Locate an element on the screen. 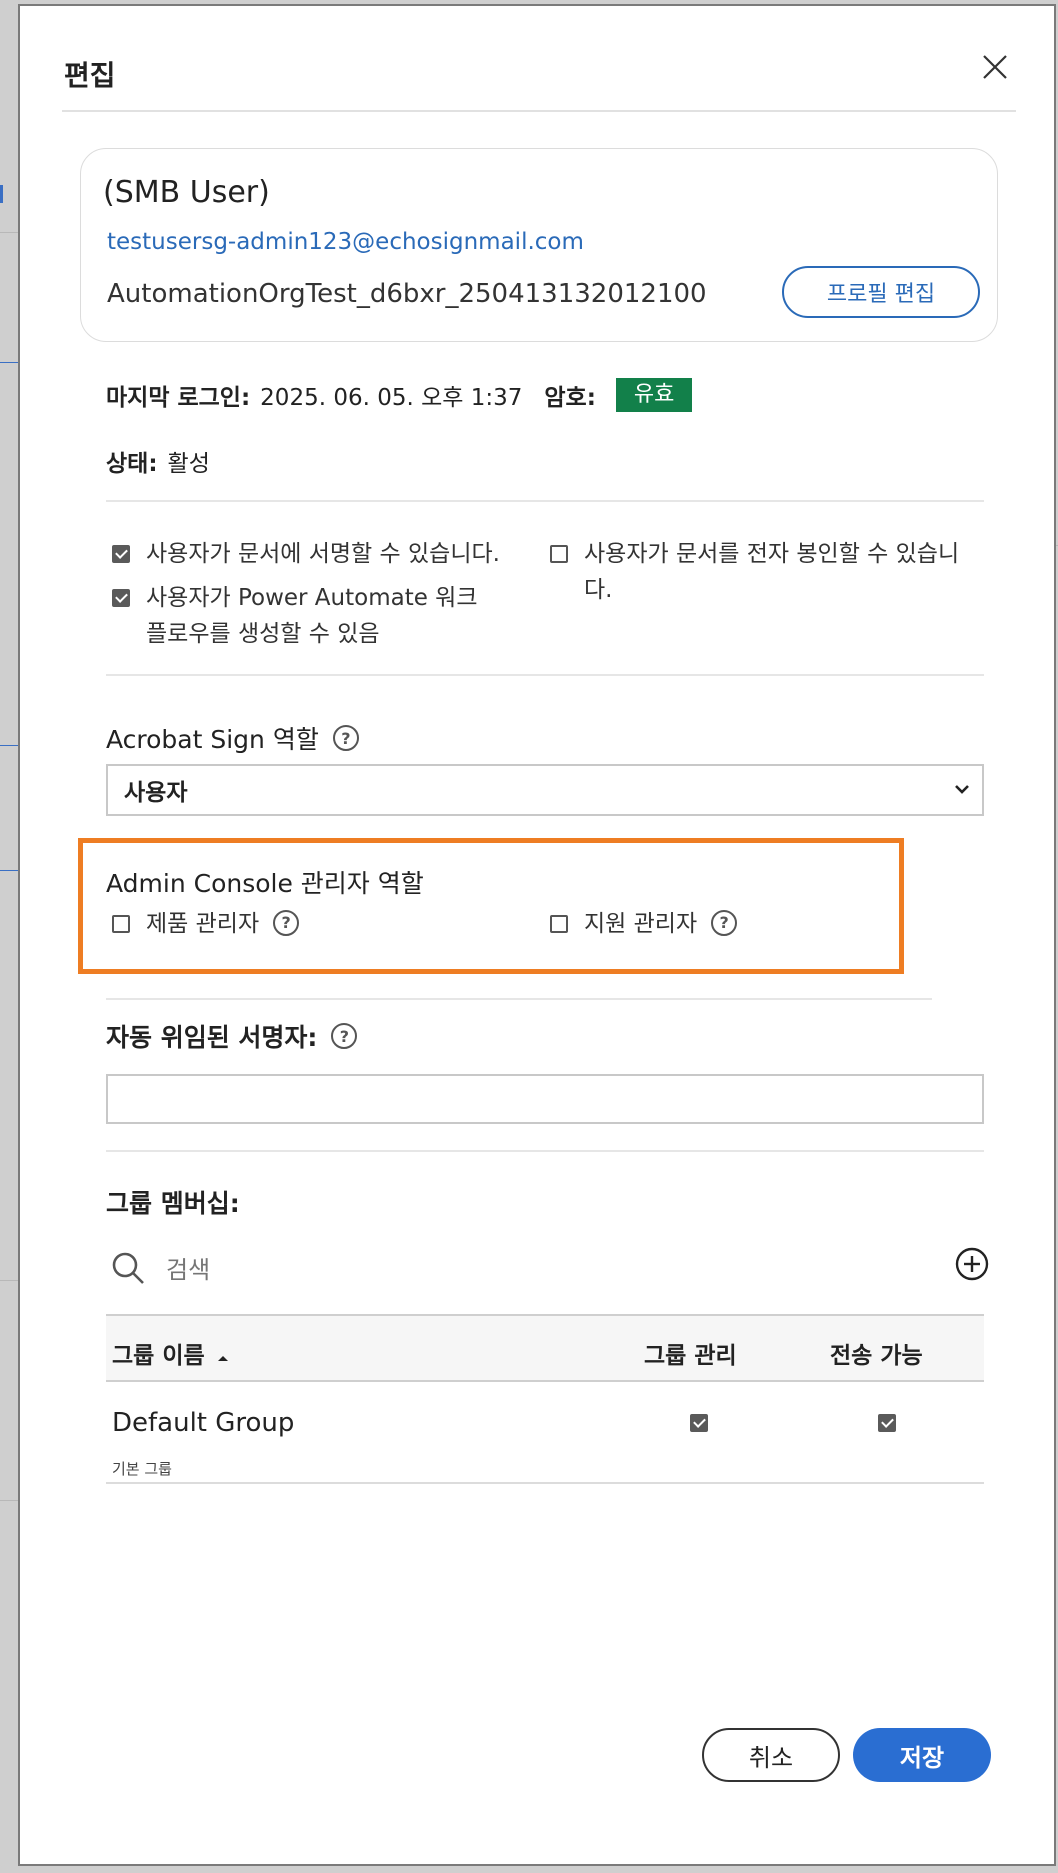  group-send-checkbox is located at coordinates (887, 1423).